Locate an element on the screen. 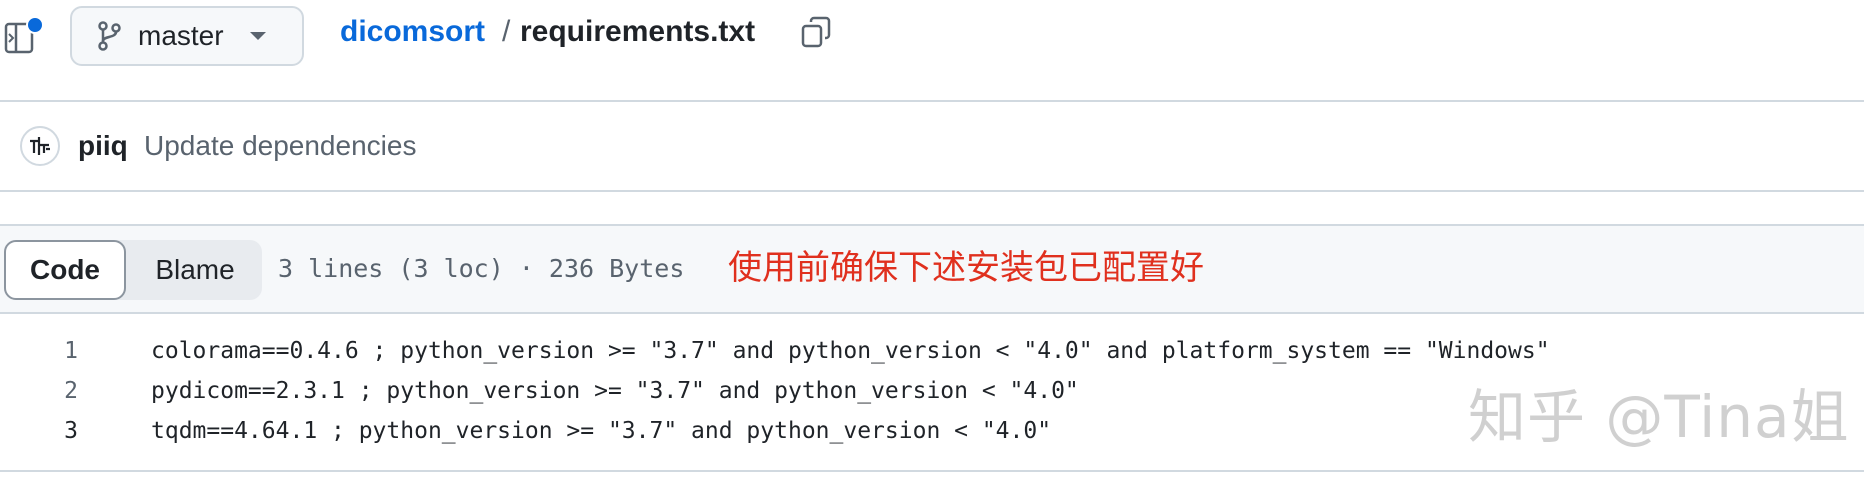  commit-message: Update dependencies is located at coordinates (280, 146).